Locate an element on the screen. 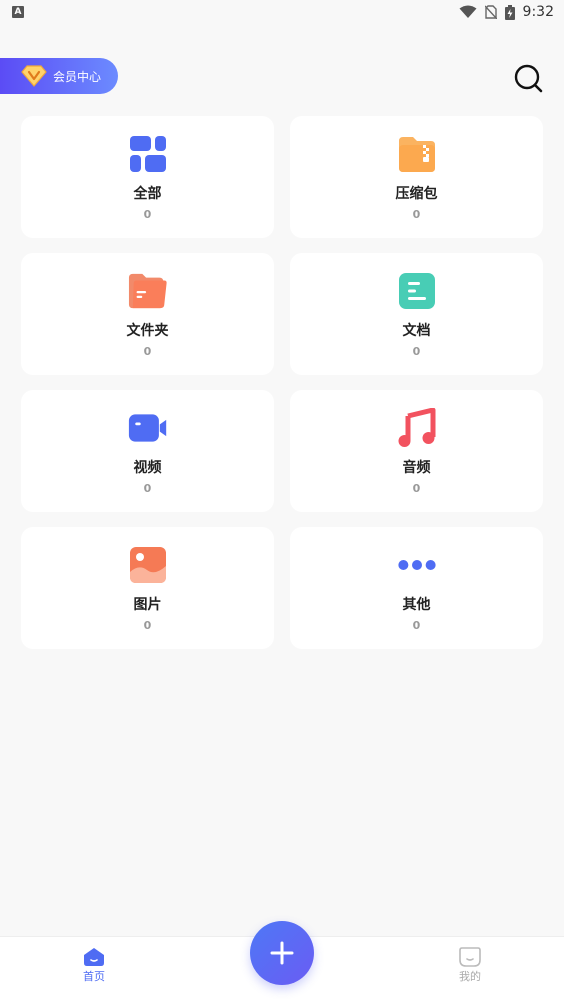 The height and width of the screenshot is (1002, 564). category-card-document: 文档 0 is located at coordinates (416, 314).